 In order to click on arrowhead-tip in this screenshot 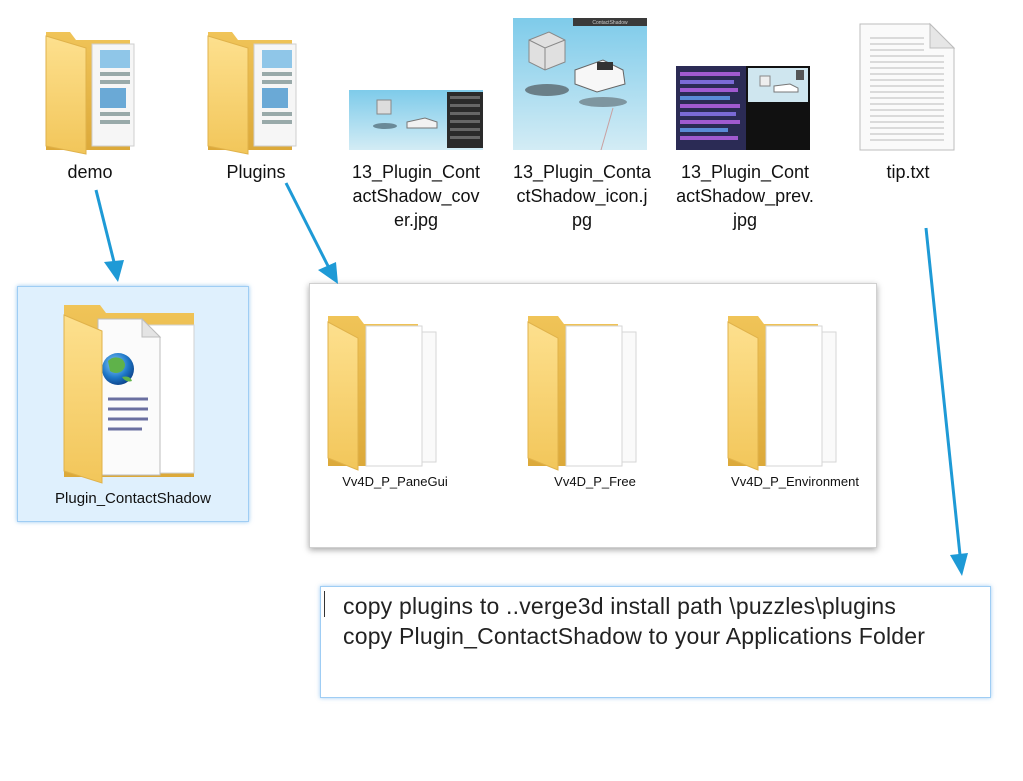, I will do `click(959, 564)`.